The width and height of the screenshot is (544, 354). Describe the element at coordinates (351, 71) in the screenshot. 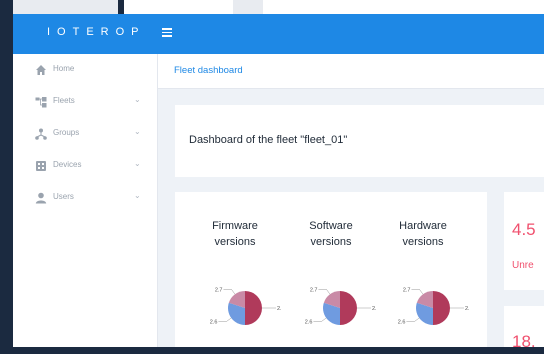

I see `breadcrumb: Fleet dashboard` at that location.